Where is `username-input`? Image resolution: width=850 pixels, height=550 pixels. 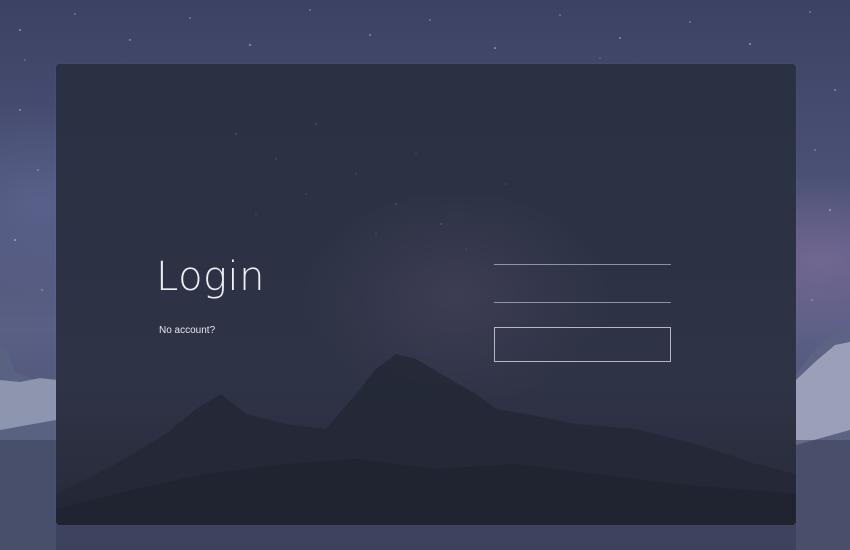 username-input is located at coordinates (582, 250).